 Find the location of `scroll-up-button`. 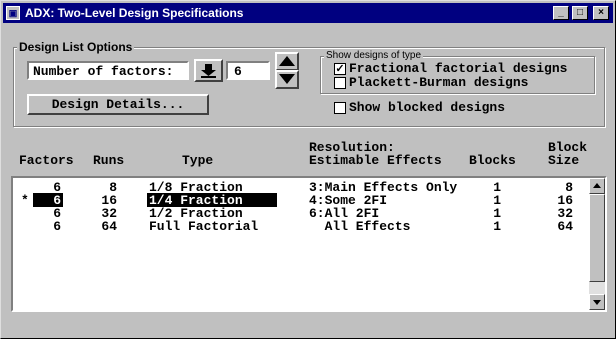

scroll-up-button is located at coordinates (597, 186).